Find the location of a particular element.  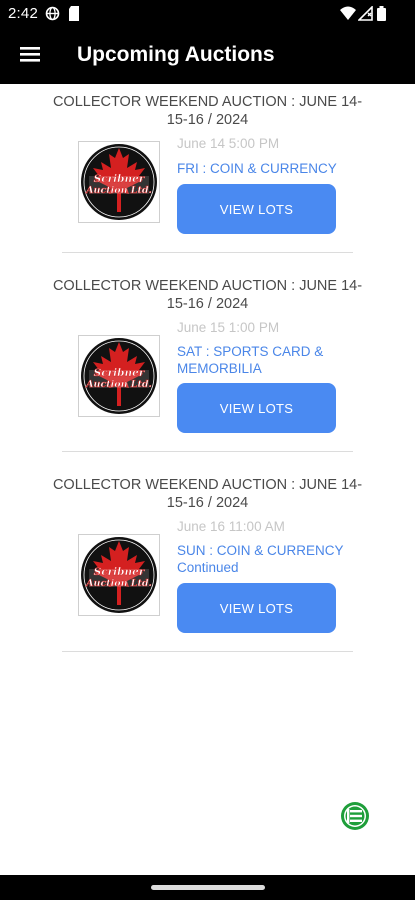

floating-action-button is located at coordinates (355, 816).